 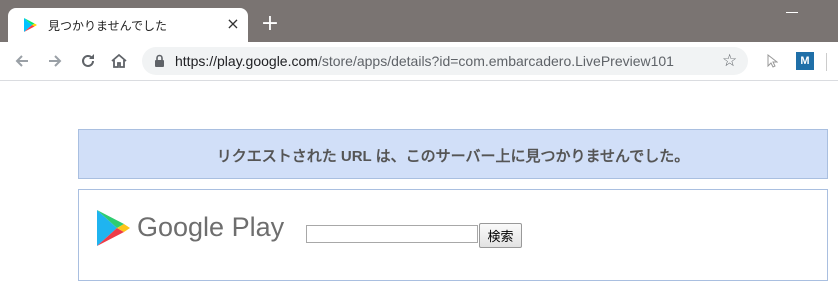 What do you see at coordinates (119, 61) in the screenshot?
I see `home-icon` at bounding box center [119, 61].